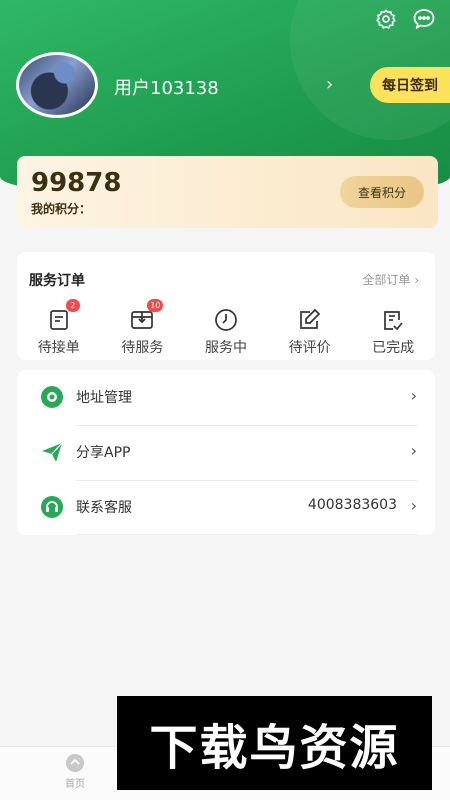 The width and height of the screenshot is (450, 800). What do you see at coordinates (352, 505) in the screenshot?
I see `customer-service-phone: 4008383603` at bounding box center [352, 505].